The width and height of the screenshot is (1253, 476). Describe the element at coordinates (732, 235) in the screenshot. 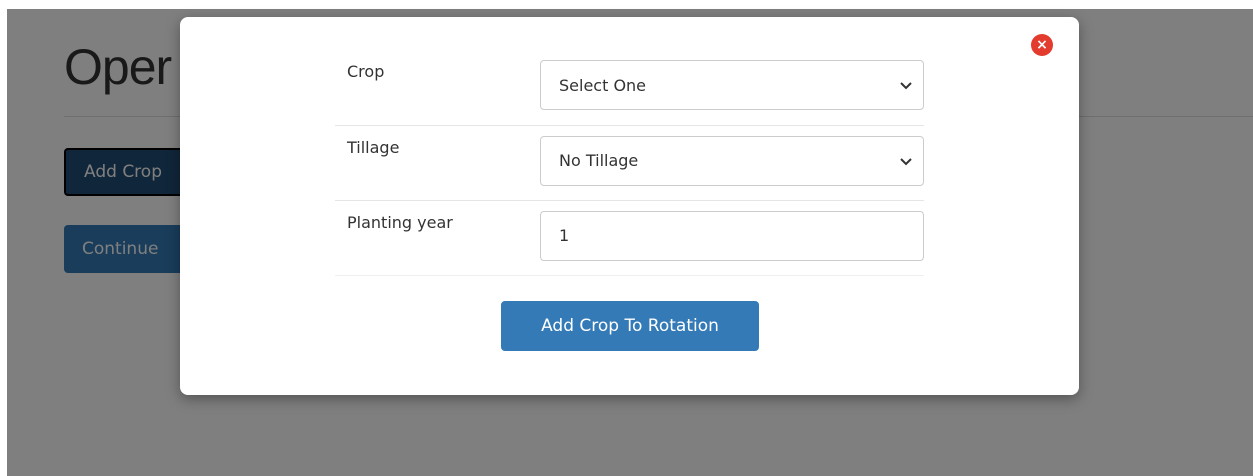

I see `planting-year-input: 1` at that location.